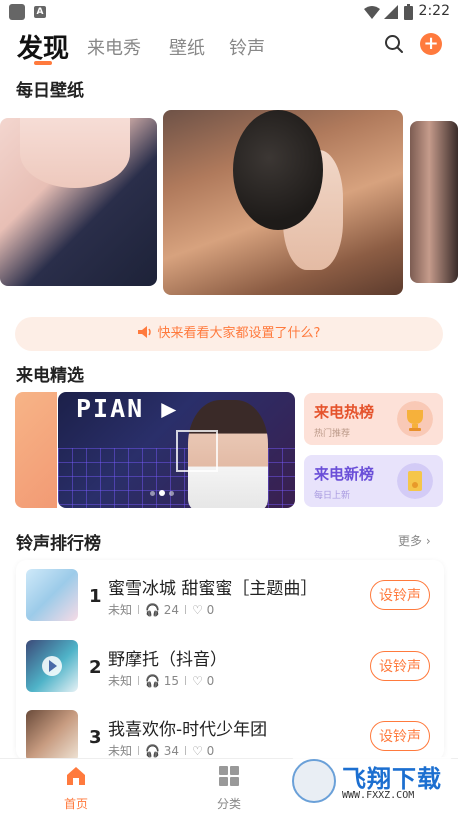 The width and height of the screenshot is (458, 815). Describe the element at coordinates (239, 333) in the screenshot. I see `notice-text: 快来看看大家都设置了什么?` at that location.